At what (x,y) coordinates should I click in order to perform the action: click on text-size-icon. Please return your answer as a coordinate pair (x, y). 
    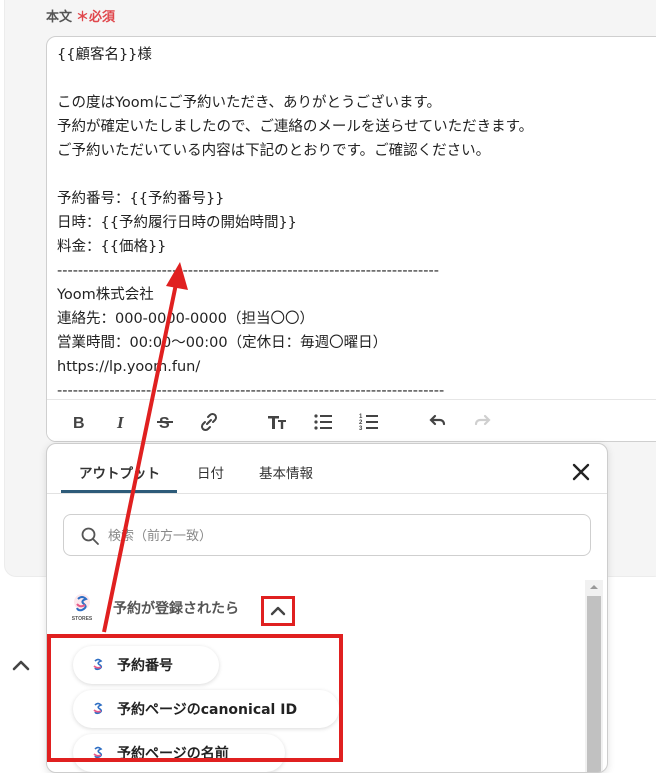
    Looking at the image, I should click on (277, 422).